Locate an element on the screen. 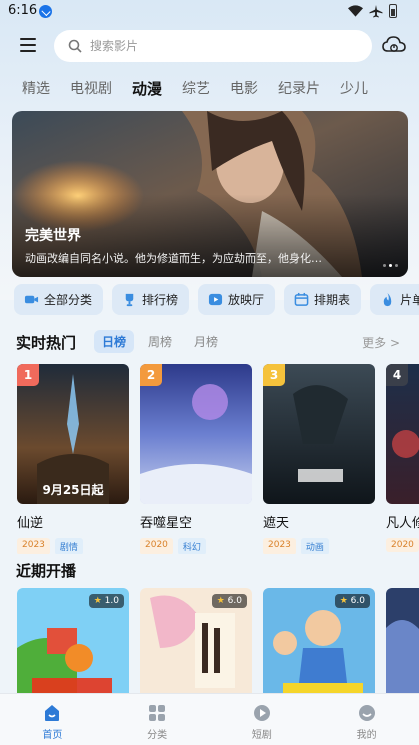  poster: 4 is located at coordinates (402, 434).